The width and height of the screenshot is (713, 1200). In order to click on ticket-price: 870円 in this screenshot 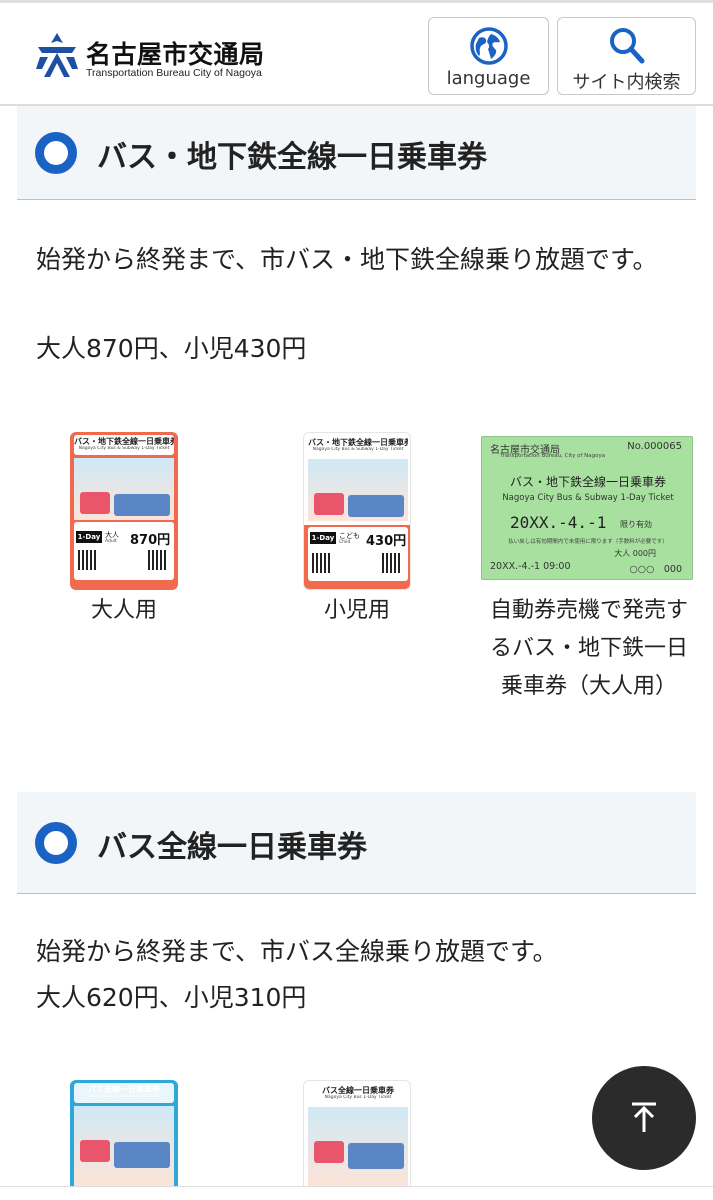, I will do `click(150, 540)`.